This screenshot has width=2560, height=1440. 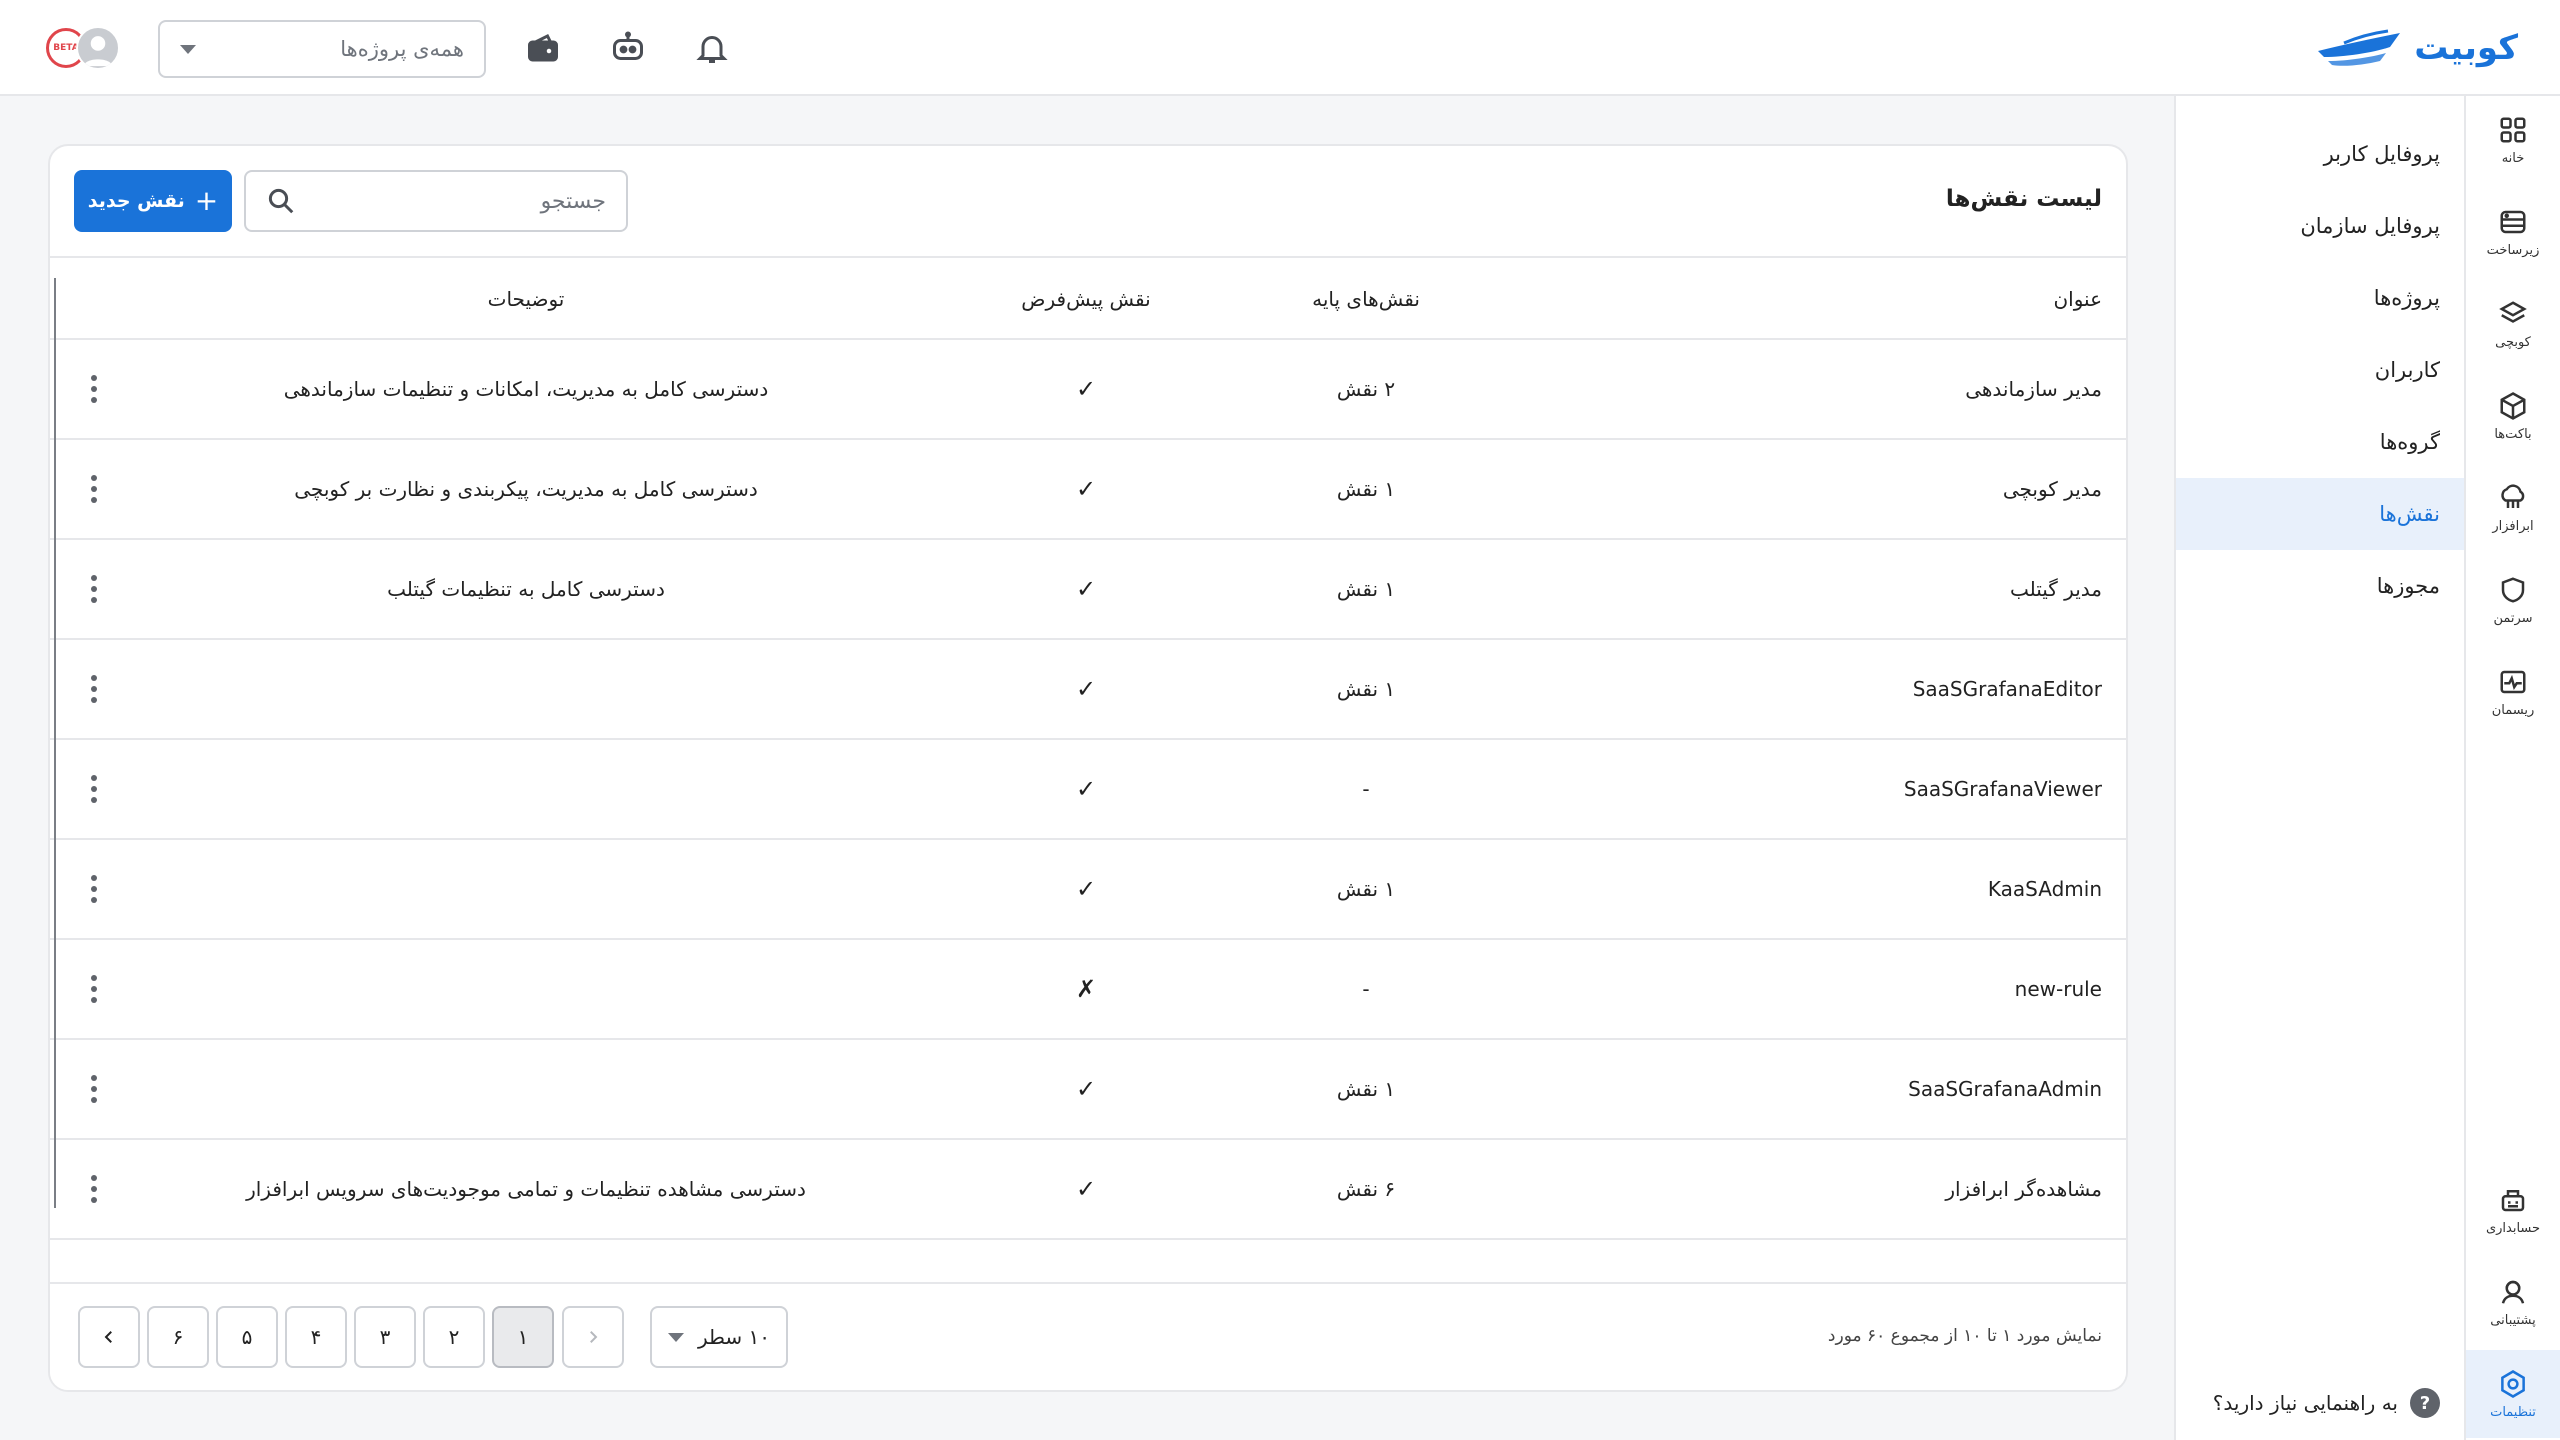 I want to click on submenu-item-projects: پروژه‌ها, so click(x=2320, y=298).